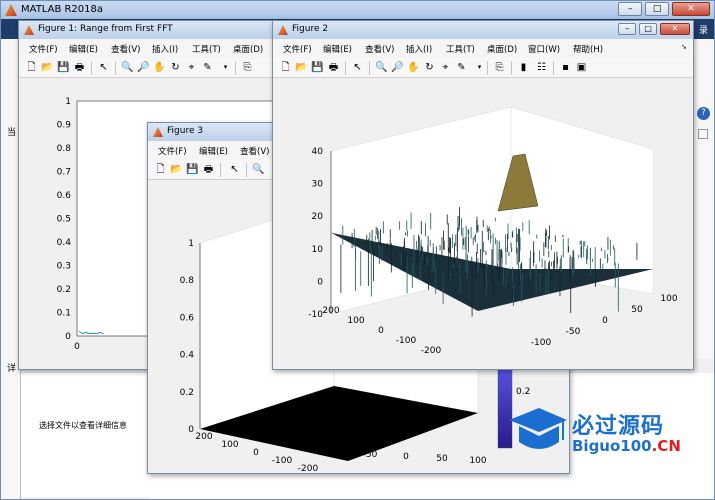 This screenshot has width=715, height=500. I want to click on y-tick-label: 100, so click(229, 445).